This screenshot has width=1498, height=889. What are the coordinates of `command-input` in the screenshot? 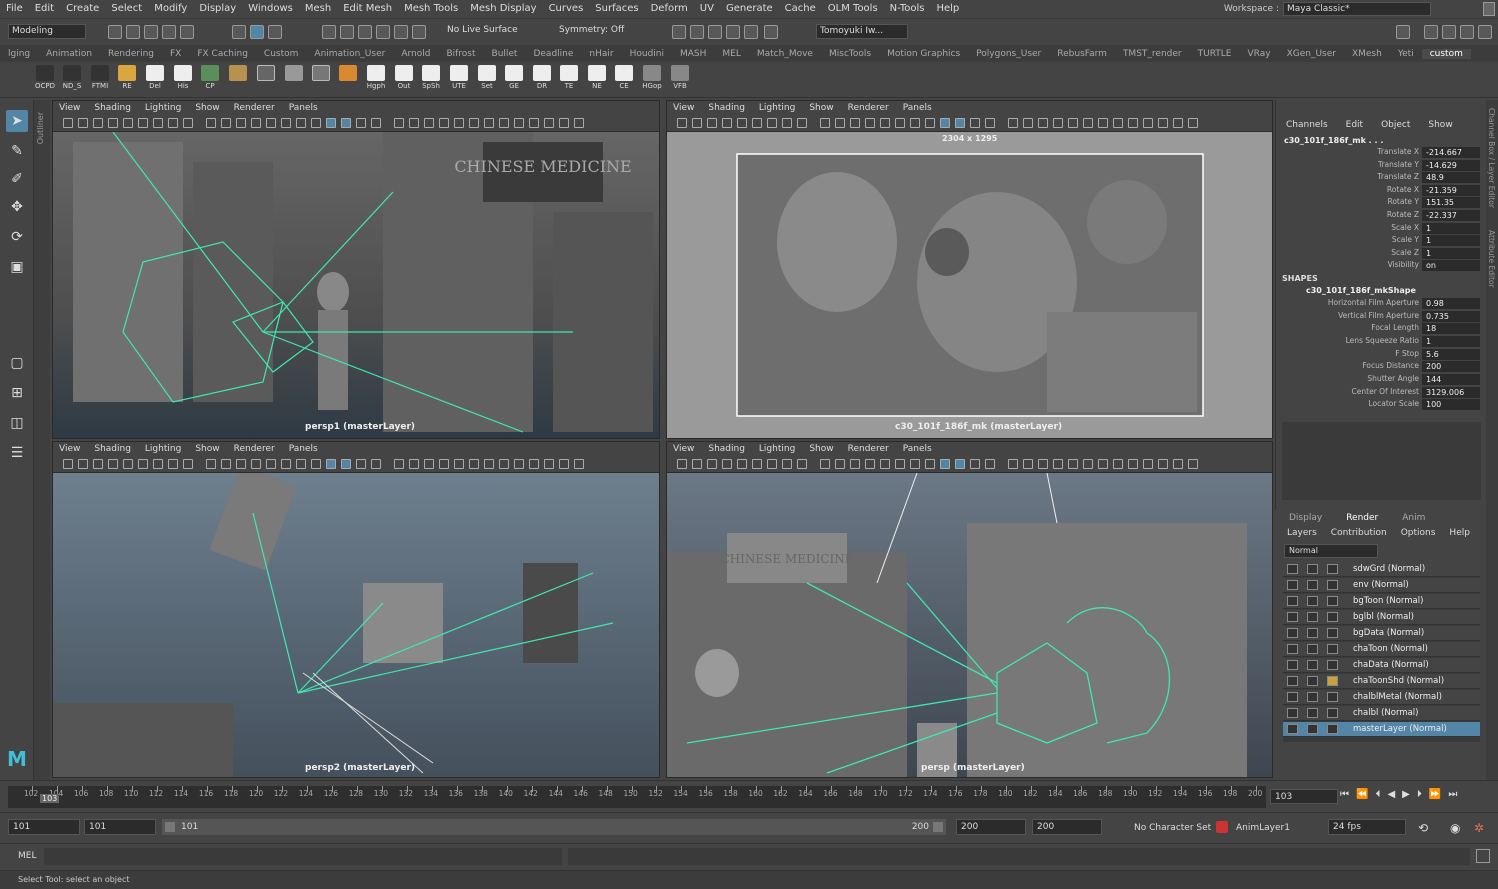 It's located at (303, 856).